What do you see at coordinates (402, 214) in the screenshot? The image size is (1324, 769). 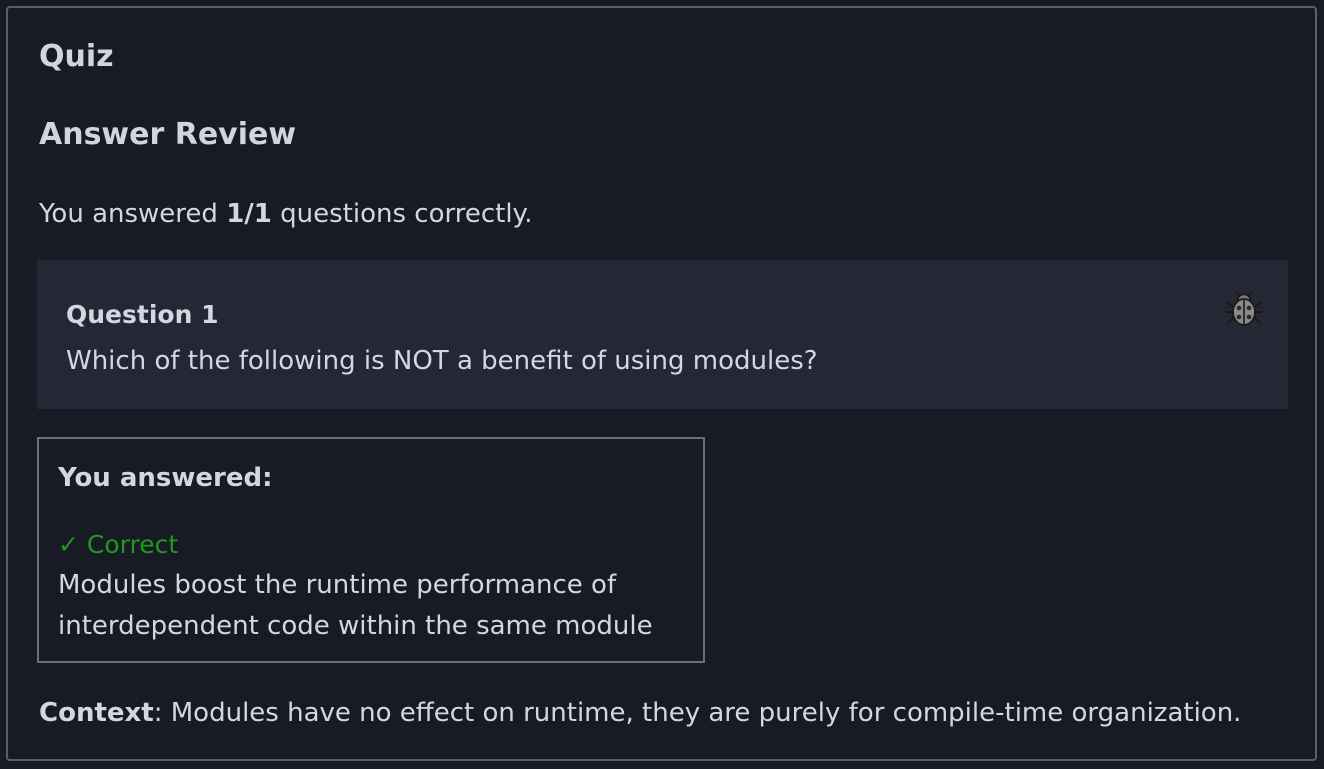 I see `score-suffix: questions correctly.` at bounding box center [402, 214].